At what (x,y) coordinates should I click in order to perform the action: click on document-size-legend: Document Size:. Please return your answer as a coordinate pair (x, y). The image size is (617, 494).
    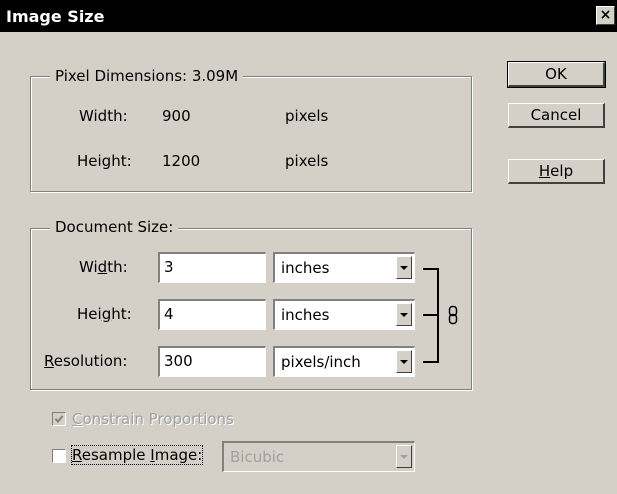
    Looking at the image, I should click on (114, 227).